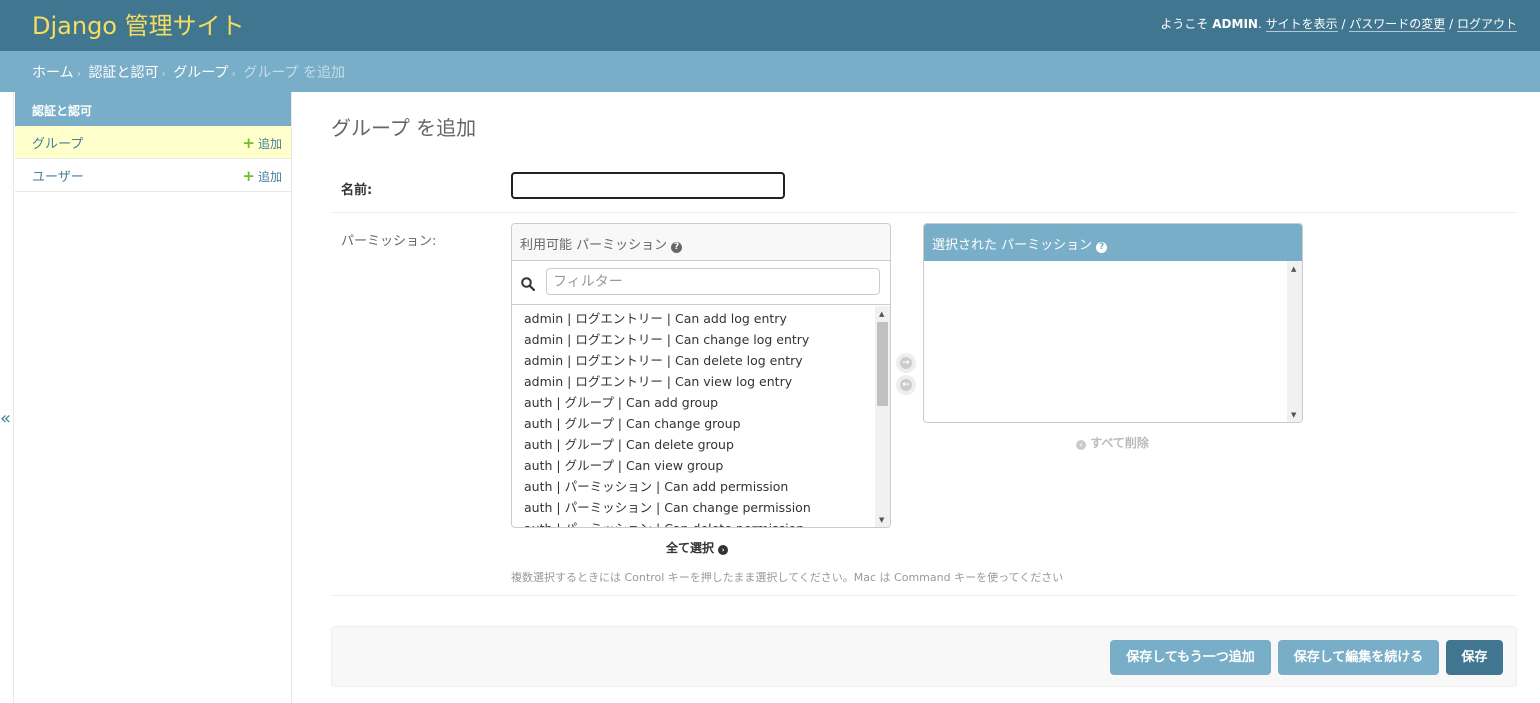  I want to click on filter-input, so click(713, 281).